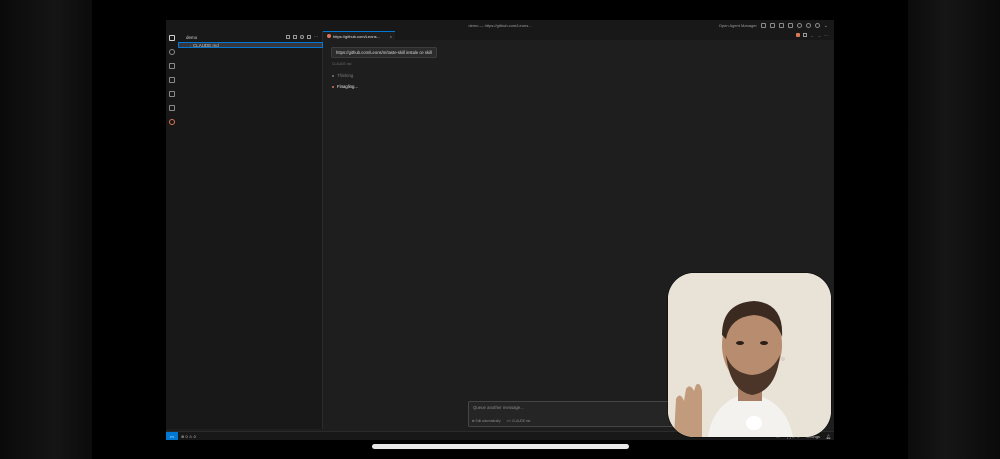 The image size is (1000, 459). I want to click on files-icon, so click(172, 38).